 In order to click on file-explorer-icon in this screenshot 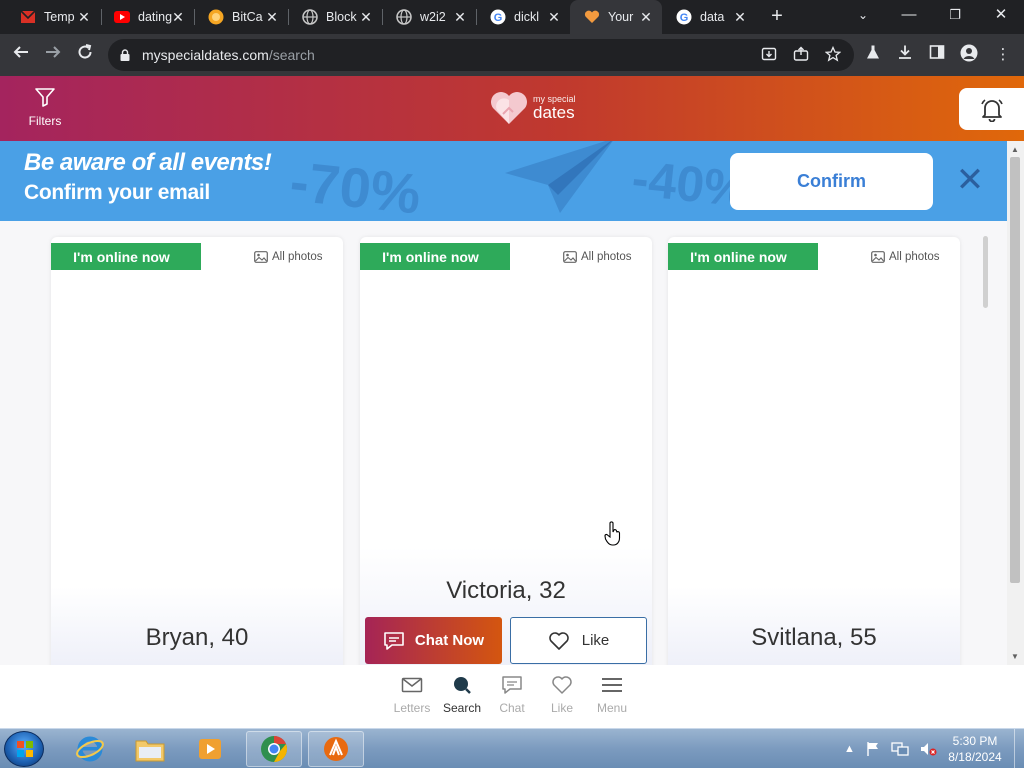, I will do `click(150, 749)`.